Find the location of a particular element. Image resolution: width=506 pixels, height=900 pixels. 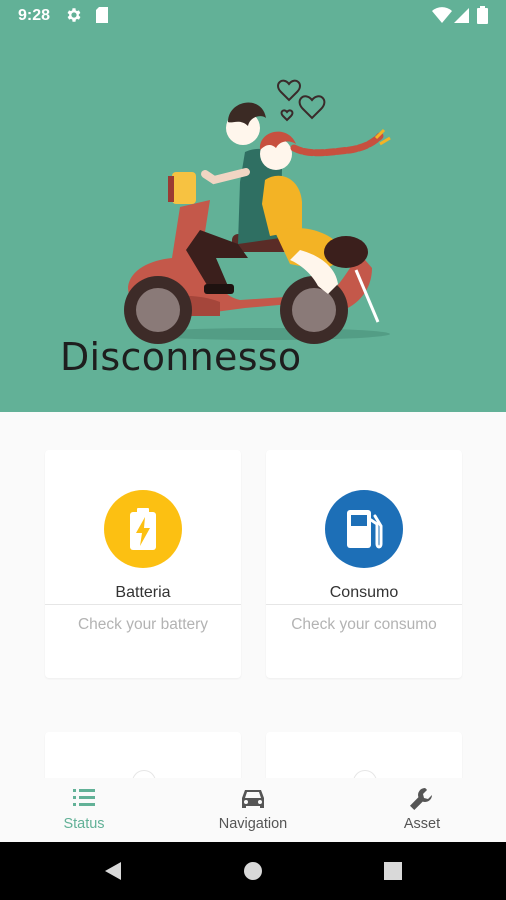

battery-icon-circle is located at coordinates (143, 529).